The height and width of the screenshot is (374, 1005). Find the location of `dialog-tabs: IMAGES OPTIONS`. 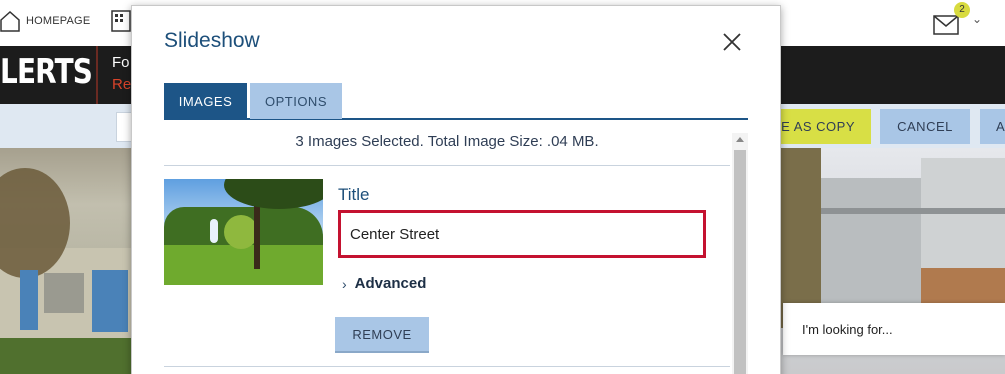

dialog-tabs: IMAGES OPTIONS is located at coordinates (456, 101).